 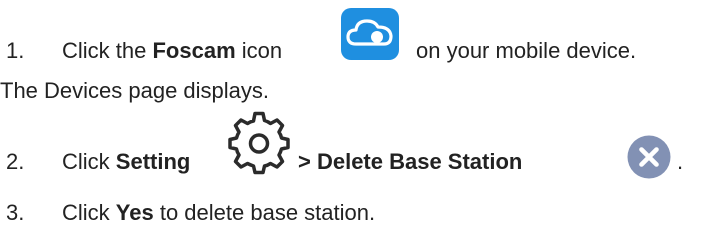 I want to click on step-2-bold-delete: > Delete Base Station, so click(x=410, y=161).